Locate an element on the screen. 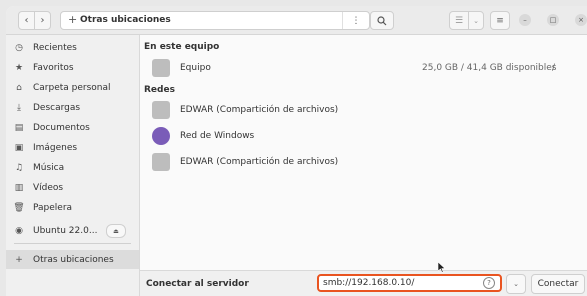 This screenshot has height=296, width=587. kebab-icon: ⋮ is located at coordinates (356, 20).